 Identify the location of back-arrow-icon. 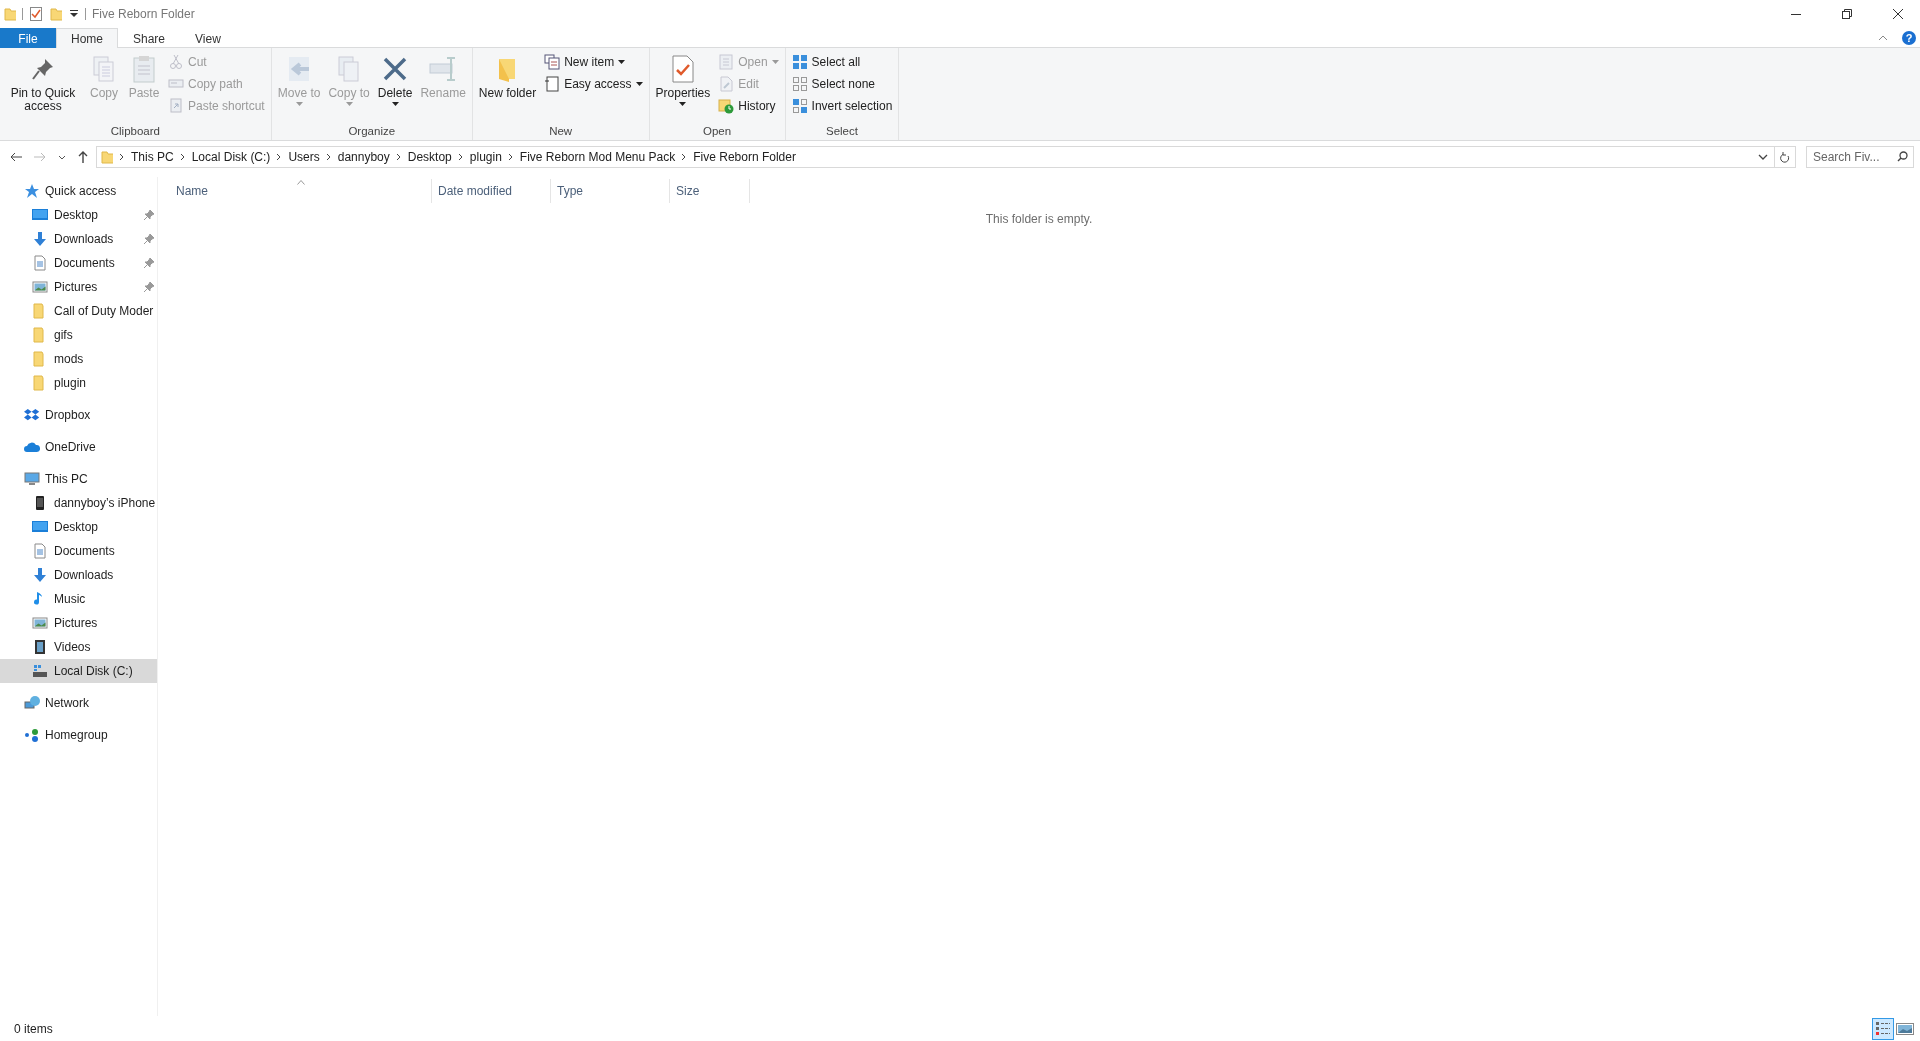
(16, 157).